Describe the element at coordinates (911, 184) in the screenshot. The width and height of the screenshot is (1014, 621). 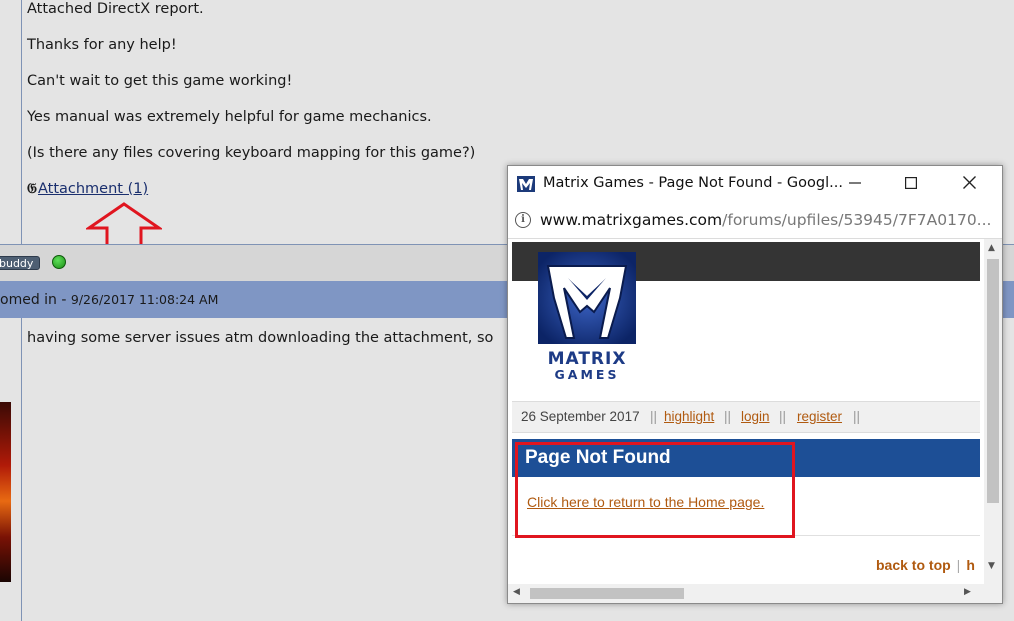
I see `maximize-icon` at that location.